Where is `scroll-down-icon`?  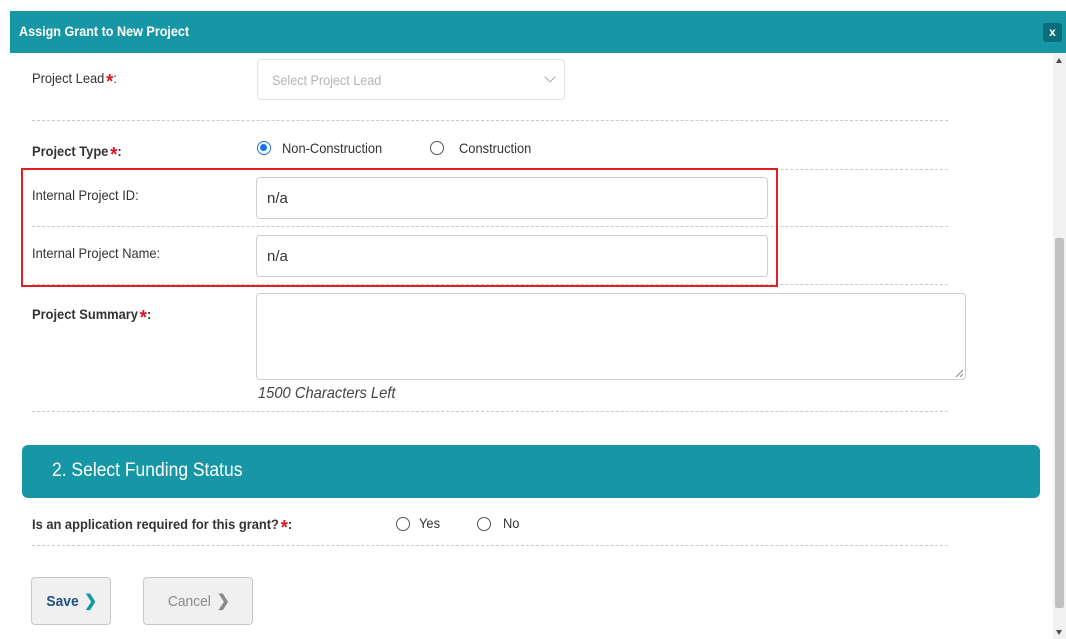
scroll-down-icon is located at coordinates (1059, 632).